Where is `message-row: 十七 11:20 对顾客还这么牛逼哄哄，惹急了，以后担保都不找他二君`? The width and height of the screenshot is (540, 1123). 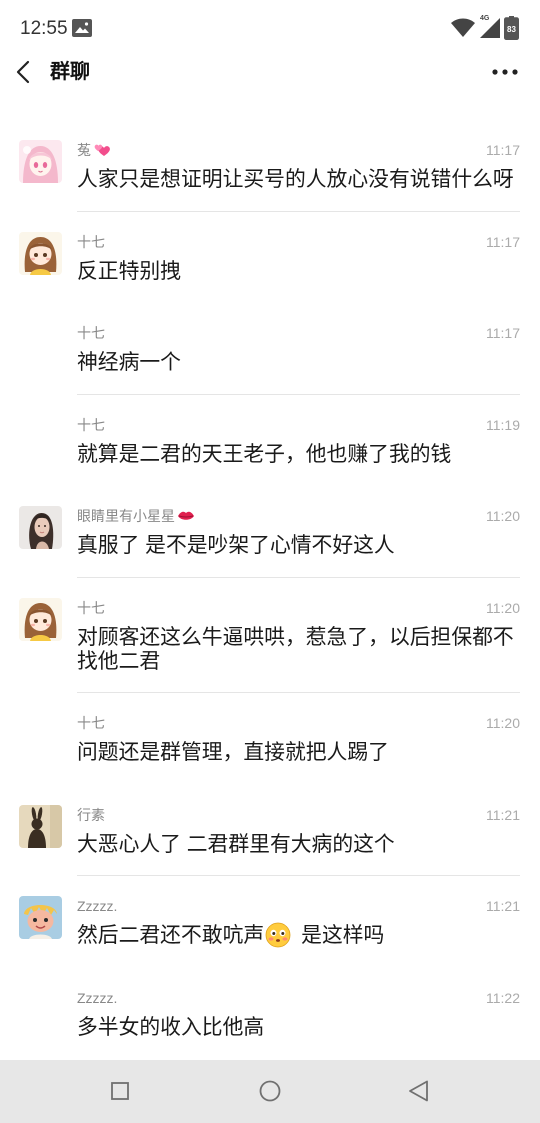 message-row: 十七 11:20 对顾客还这么牛逼哄哄，惹急了，以后担保都不找他二君 is located at coordinates (270, 636).